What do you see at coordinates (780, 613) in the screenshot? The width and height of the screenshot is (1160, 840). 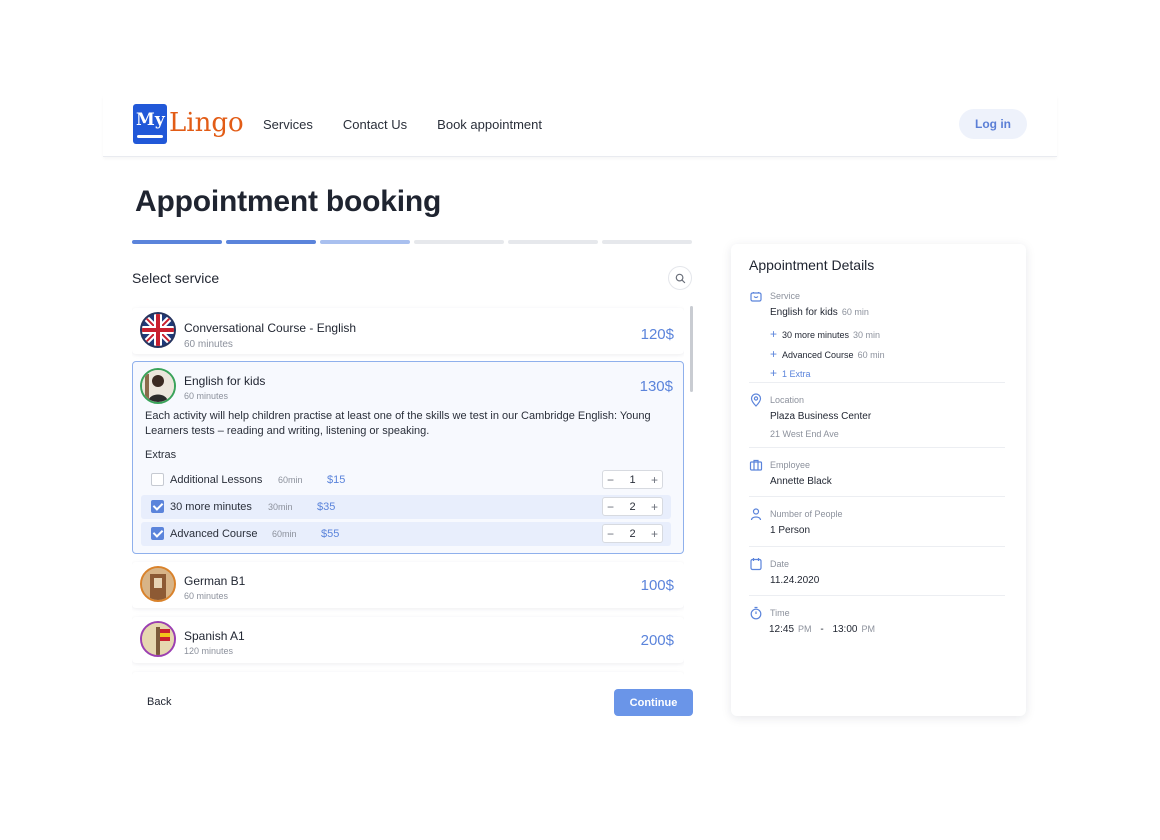 I see `detail-label: Time` at bounding box center [780, 613].